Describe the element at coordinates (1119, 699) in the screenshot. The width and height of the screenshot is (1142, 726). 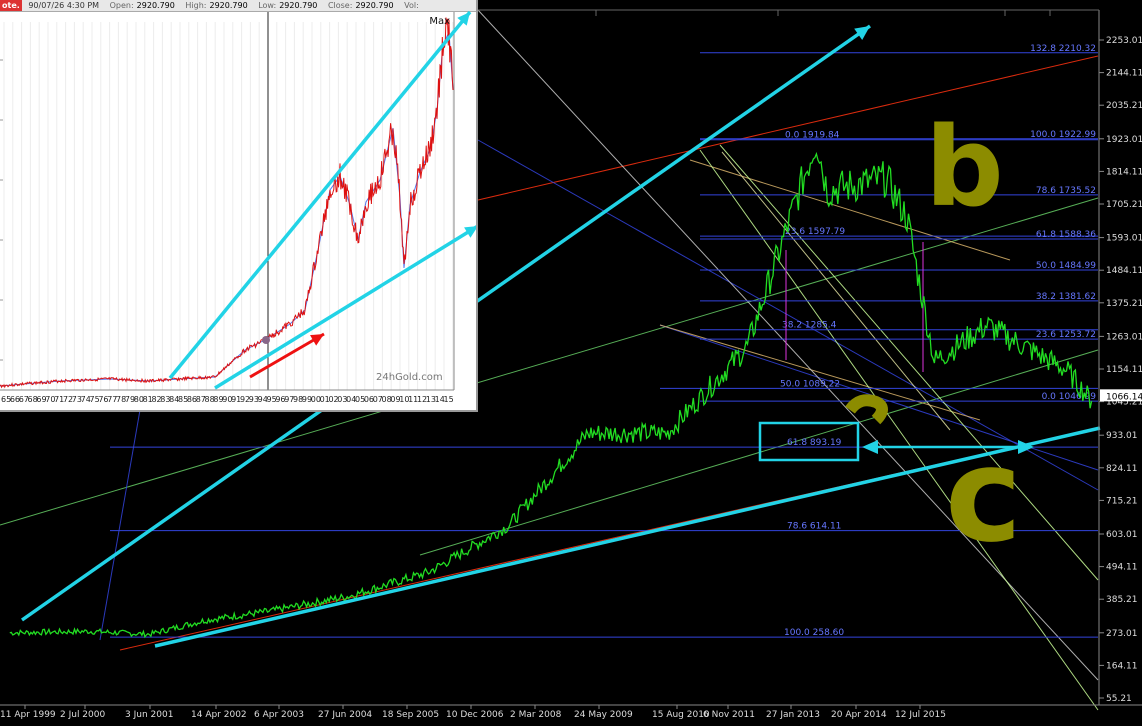
I see `y-tick-label: 55.21` at that location.